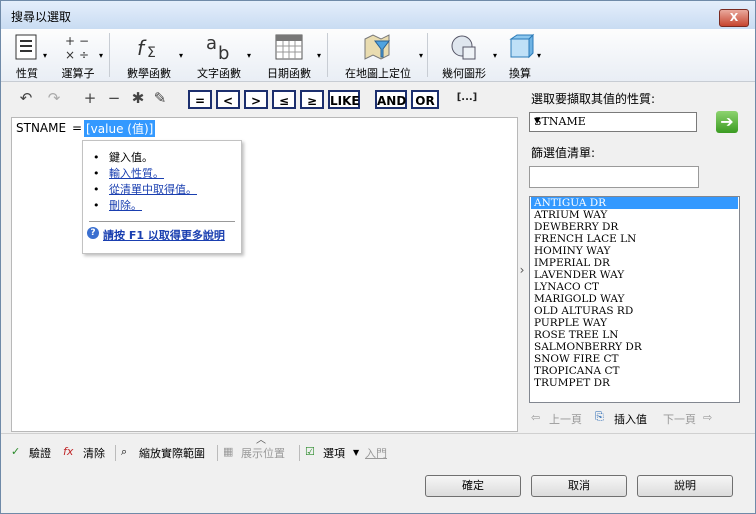 The width and height of the screenshot is (756, 514). What do you see at coordinates (312, 99) in the screenshot?
I see `operator-greater-equal-button: ≥` at bounding box center [312, 99].